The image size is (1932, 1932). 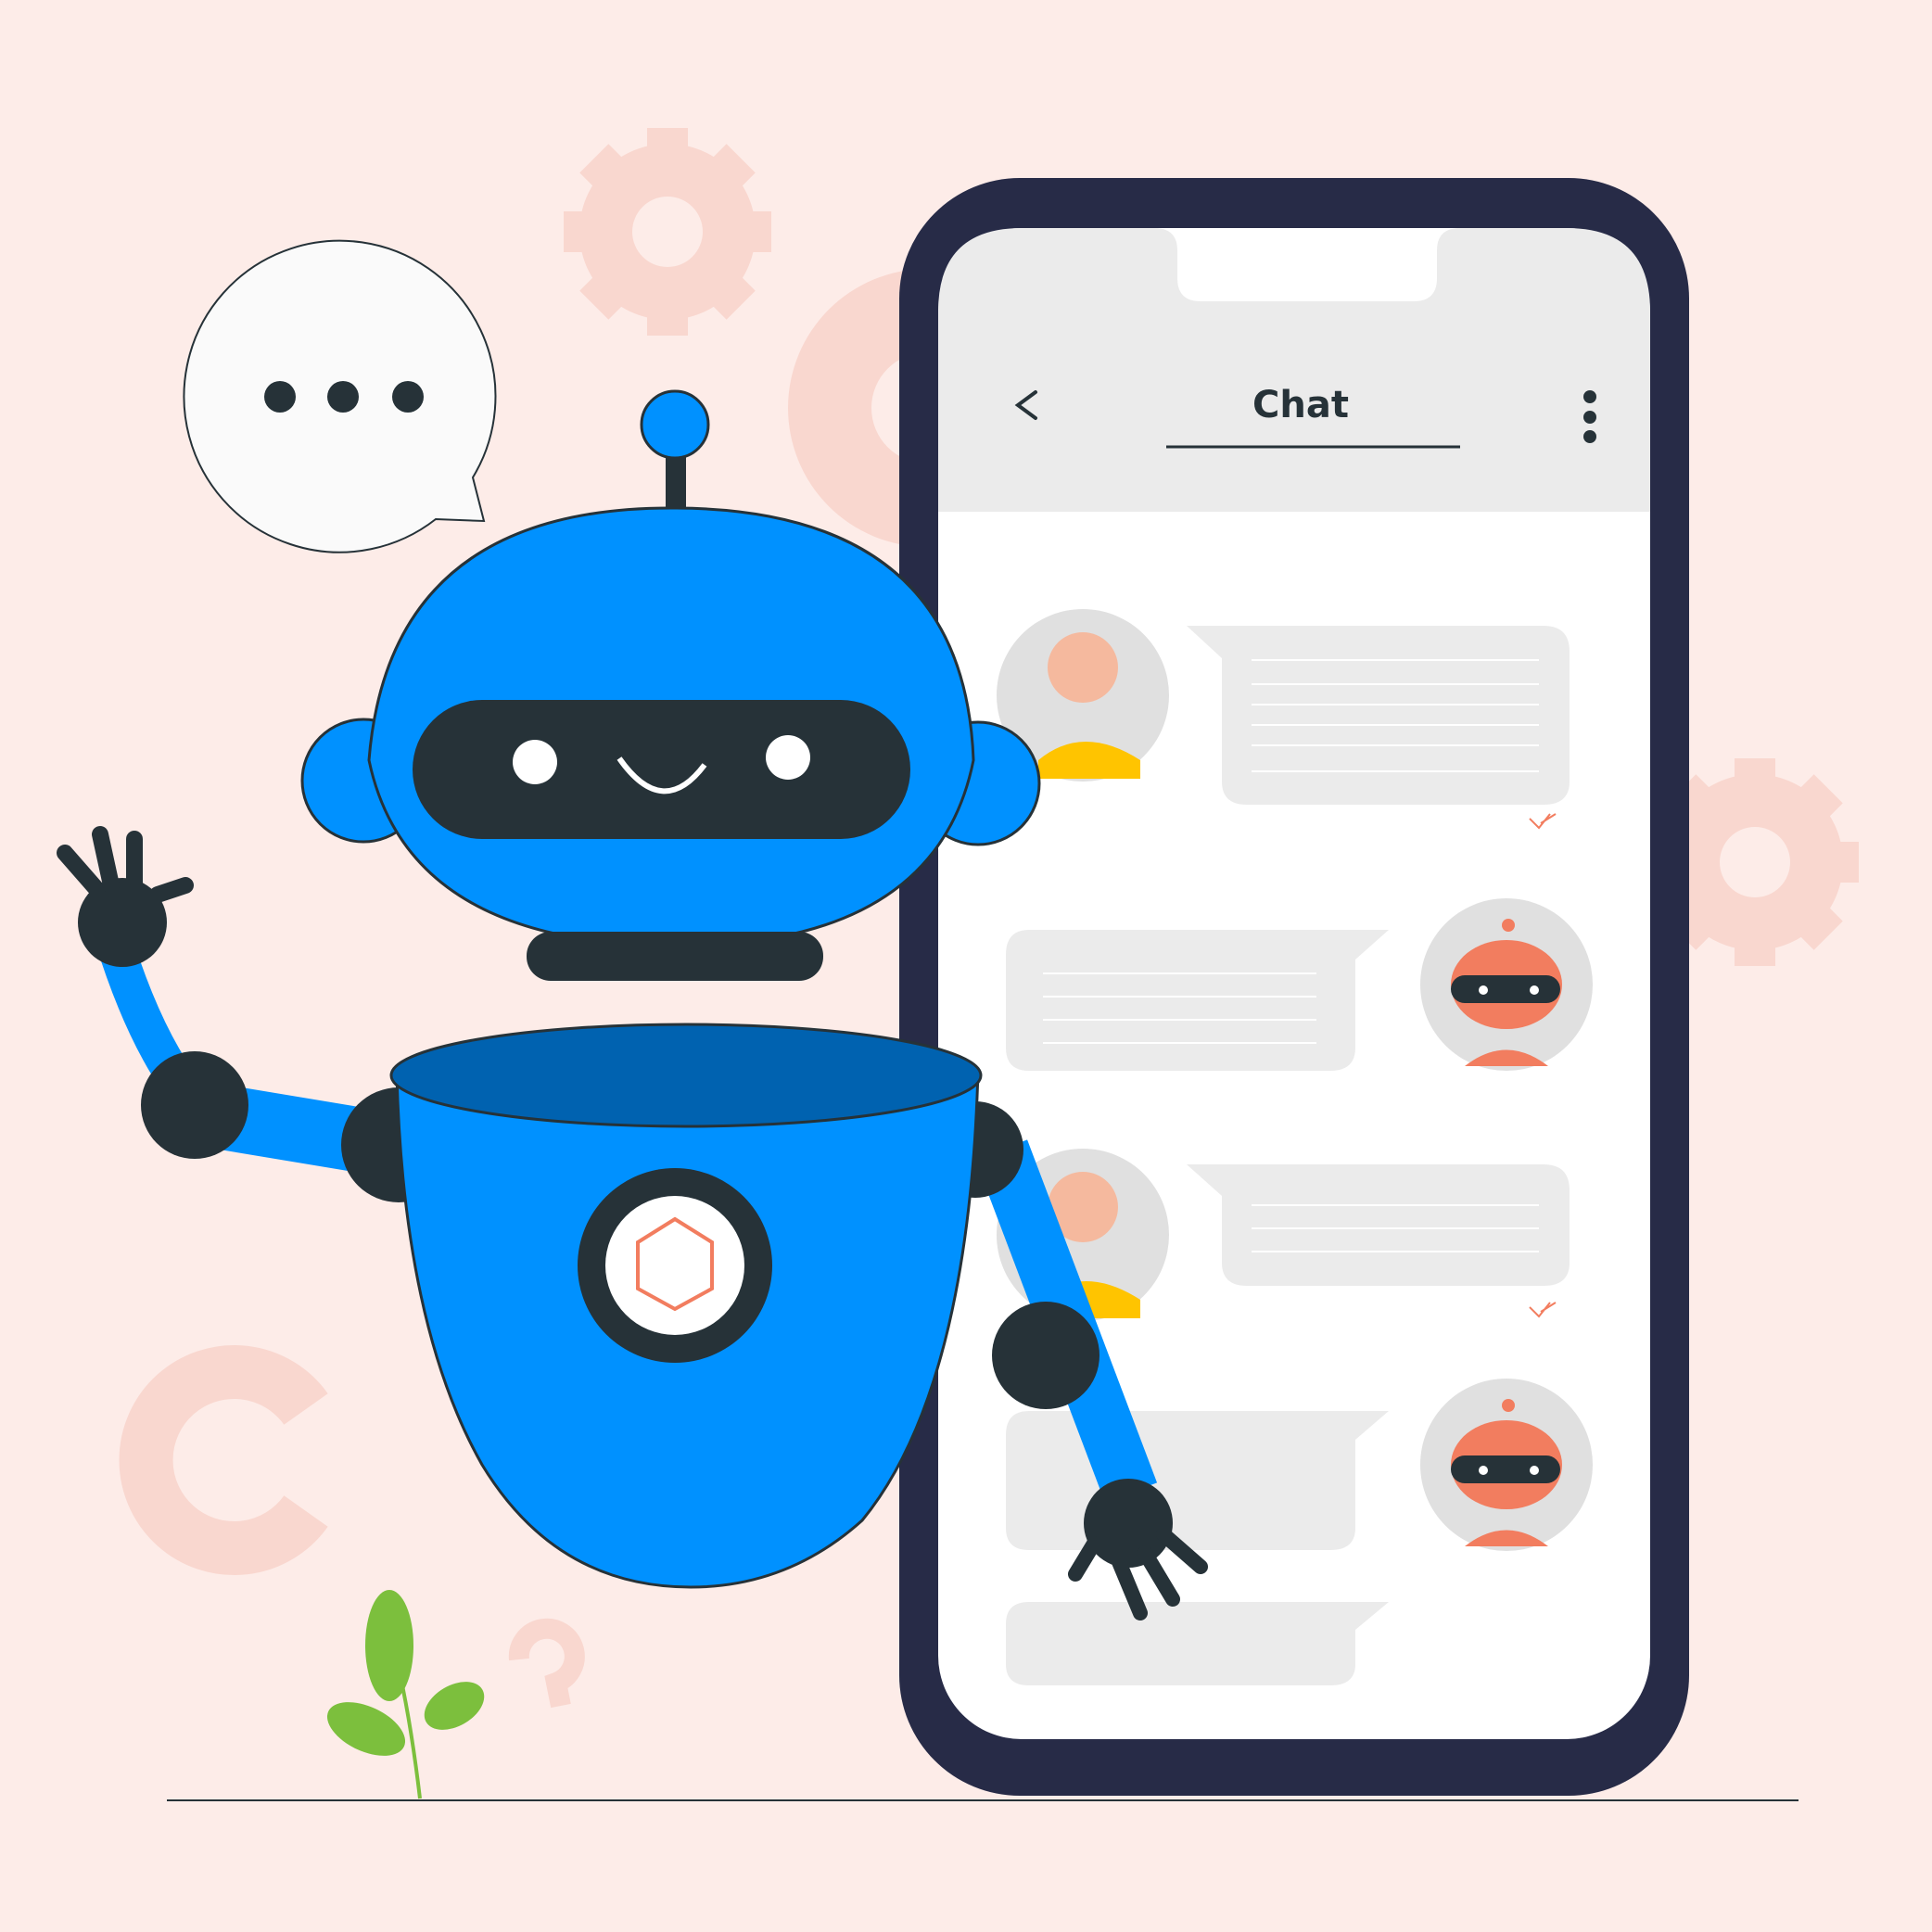 I want to click on typing-dots-icon, so click(x=344, y=397).